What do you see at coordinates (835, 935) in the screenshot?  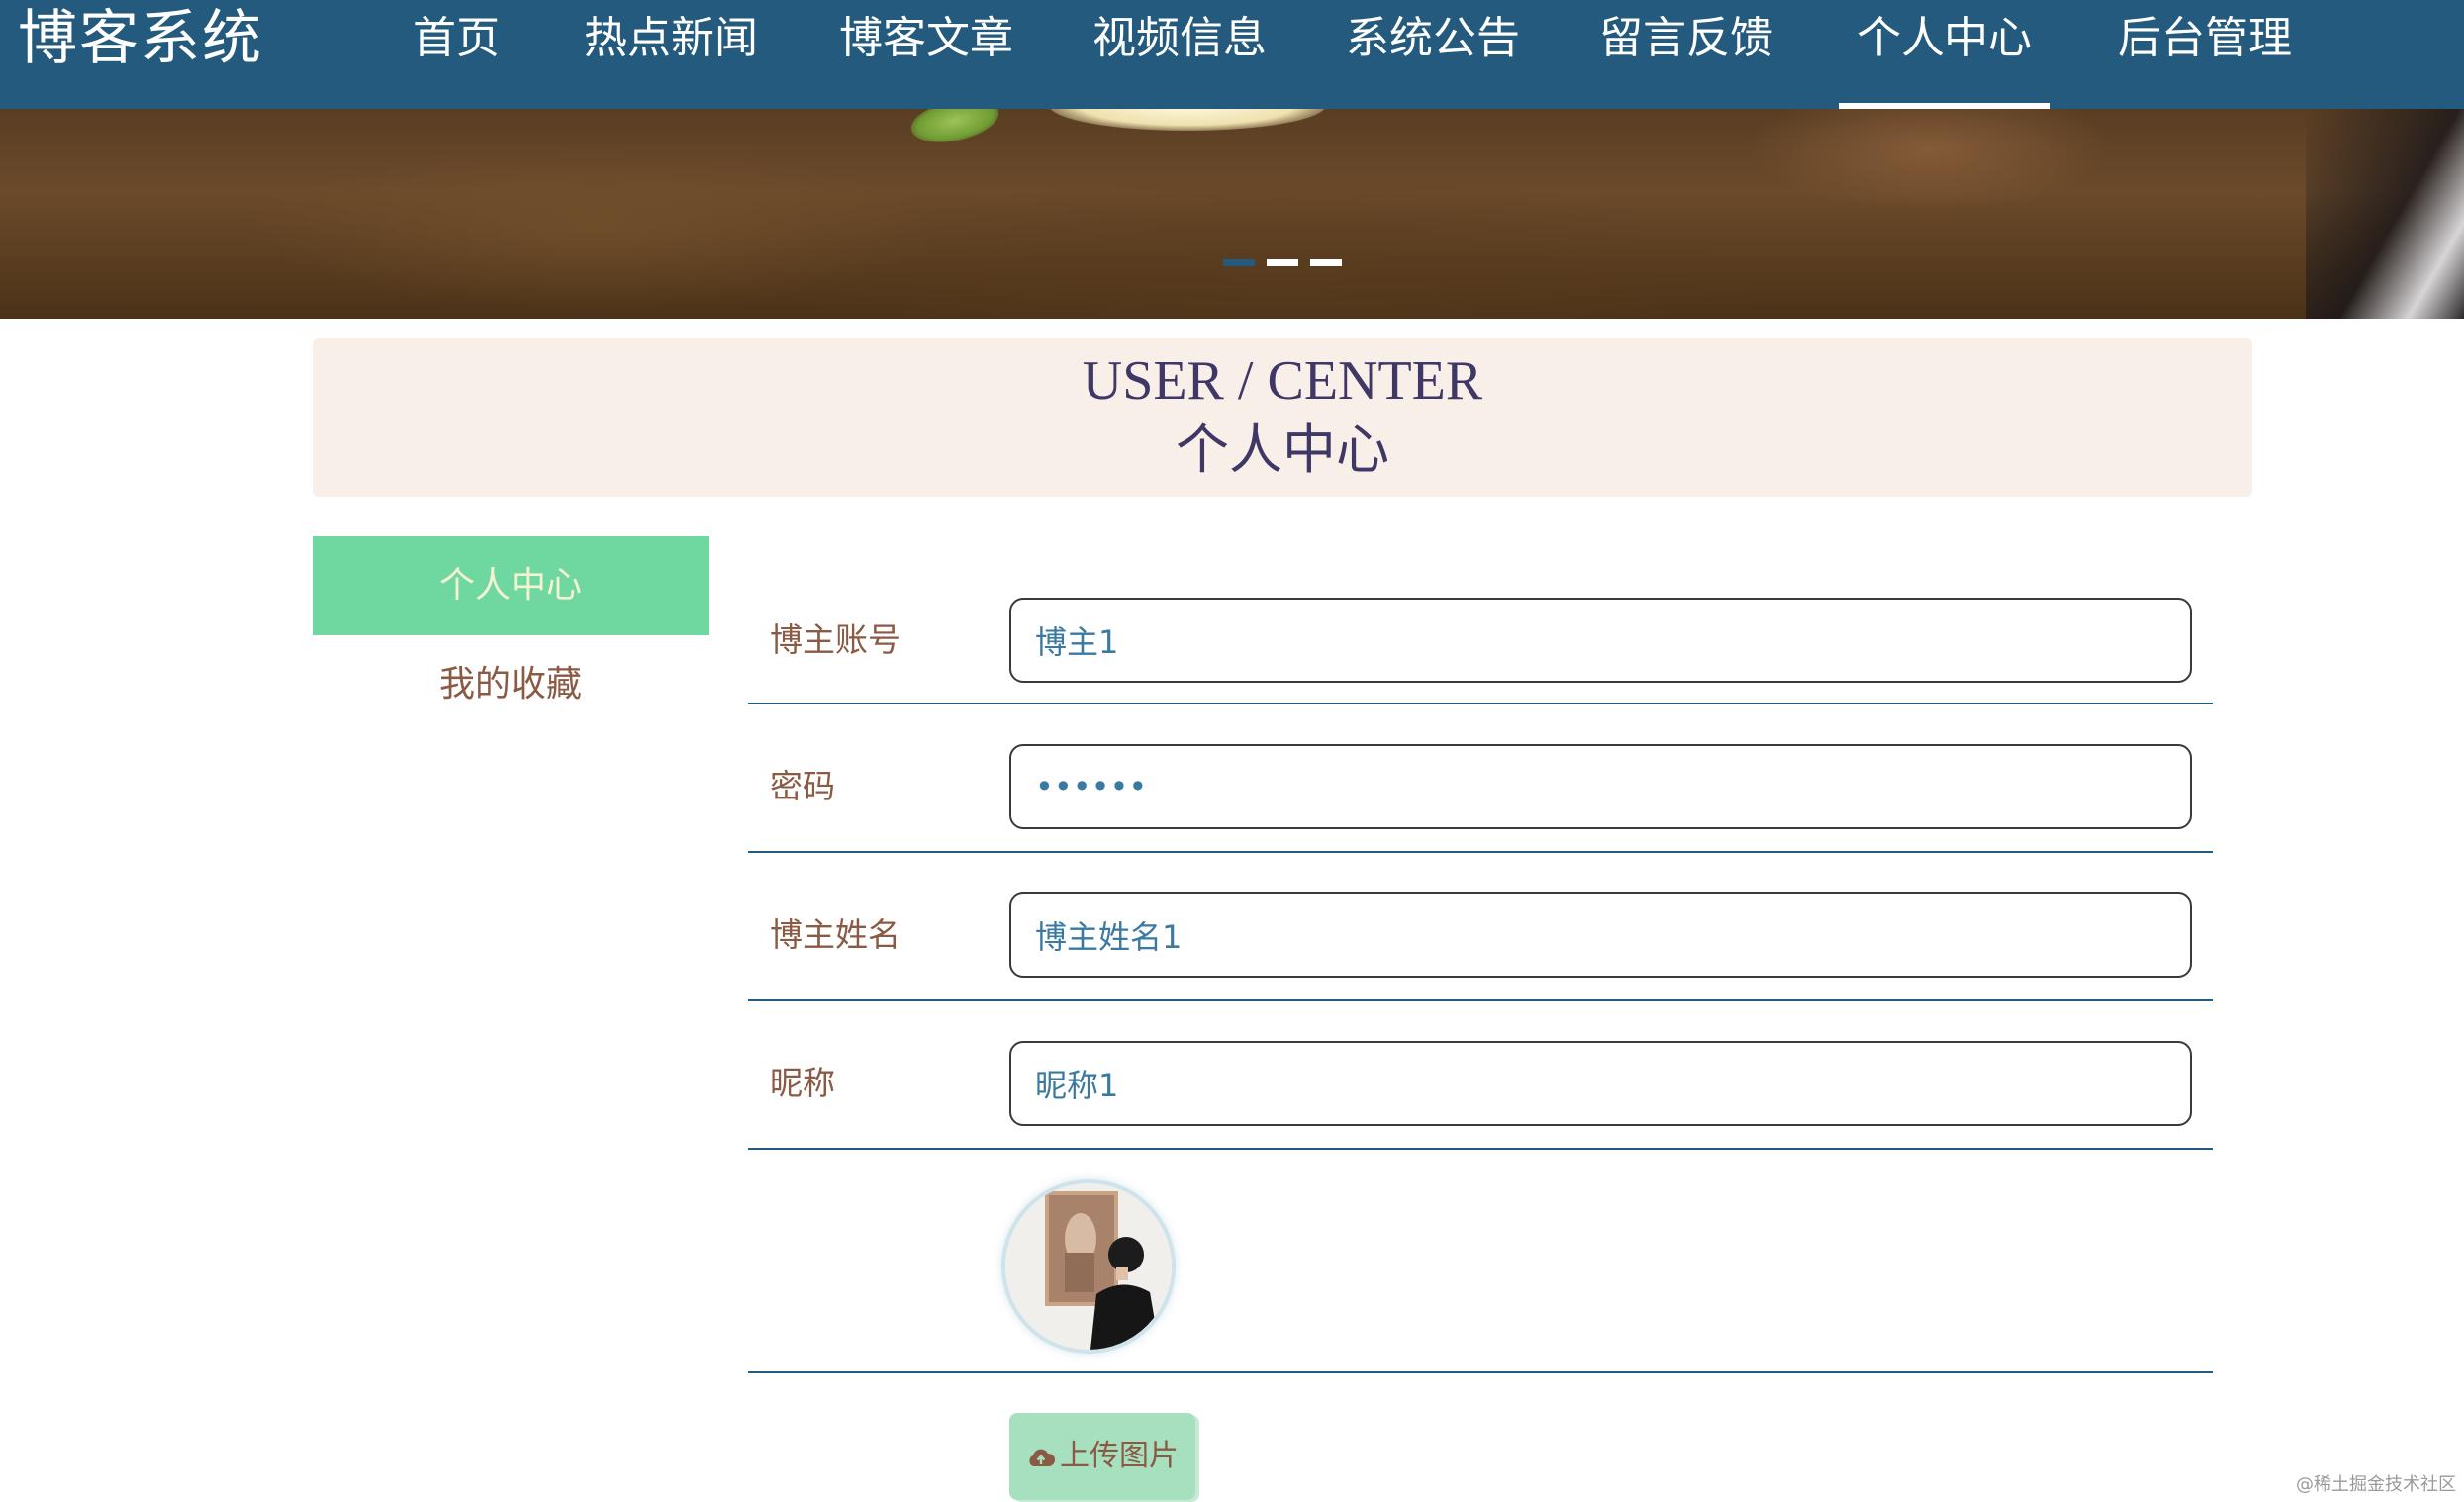 I see `name-label: 博主姓名` at bounding box center [835, 935].